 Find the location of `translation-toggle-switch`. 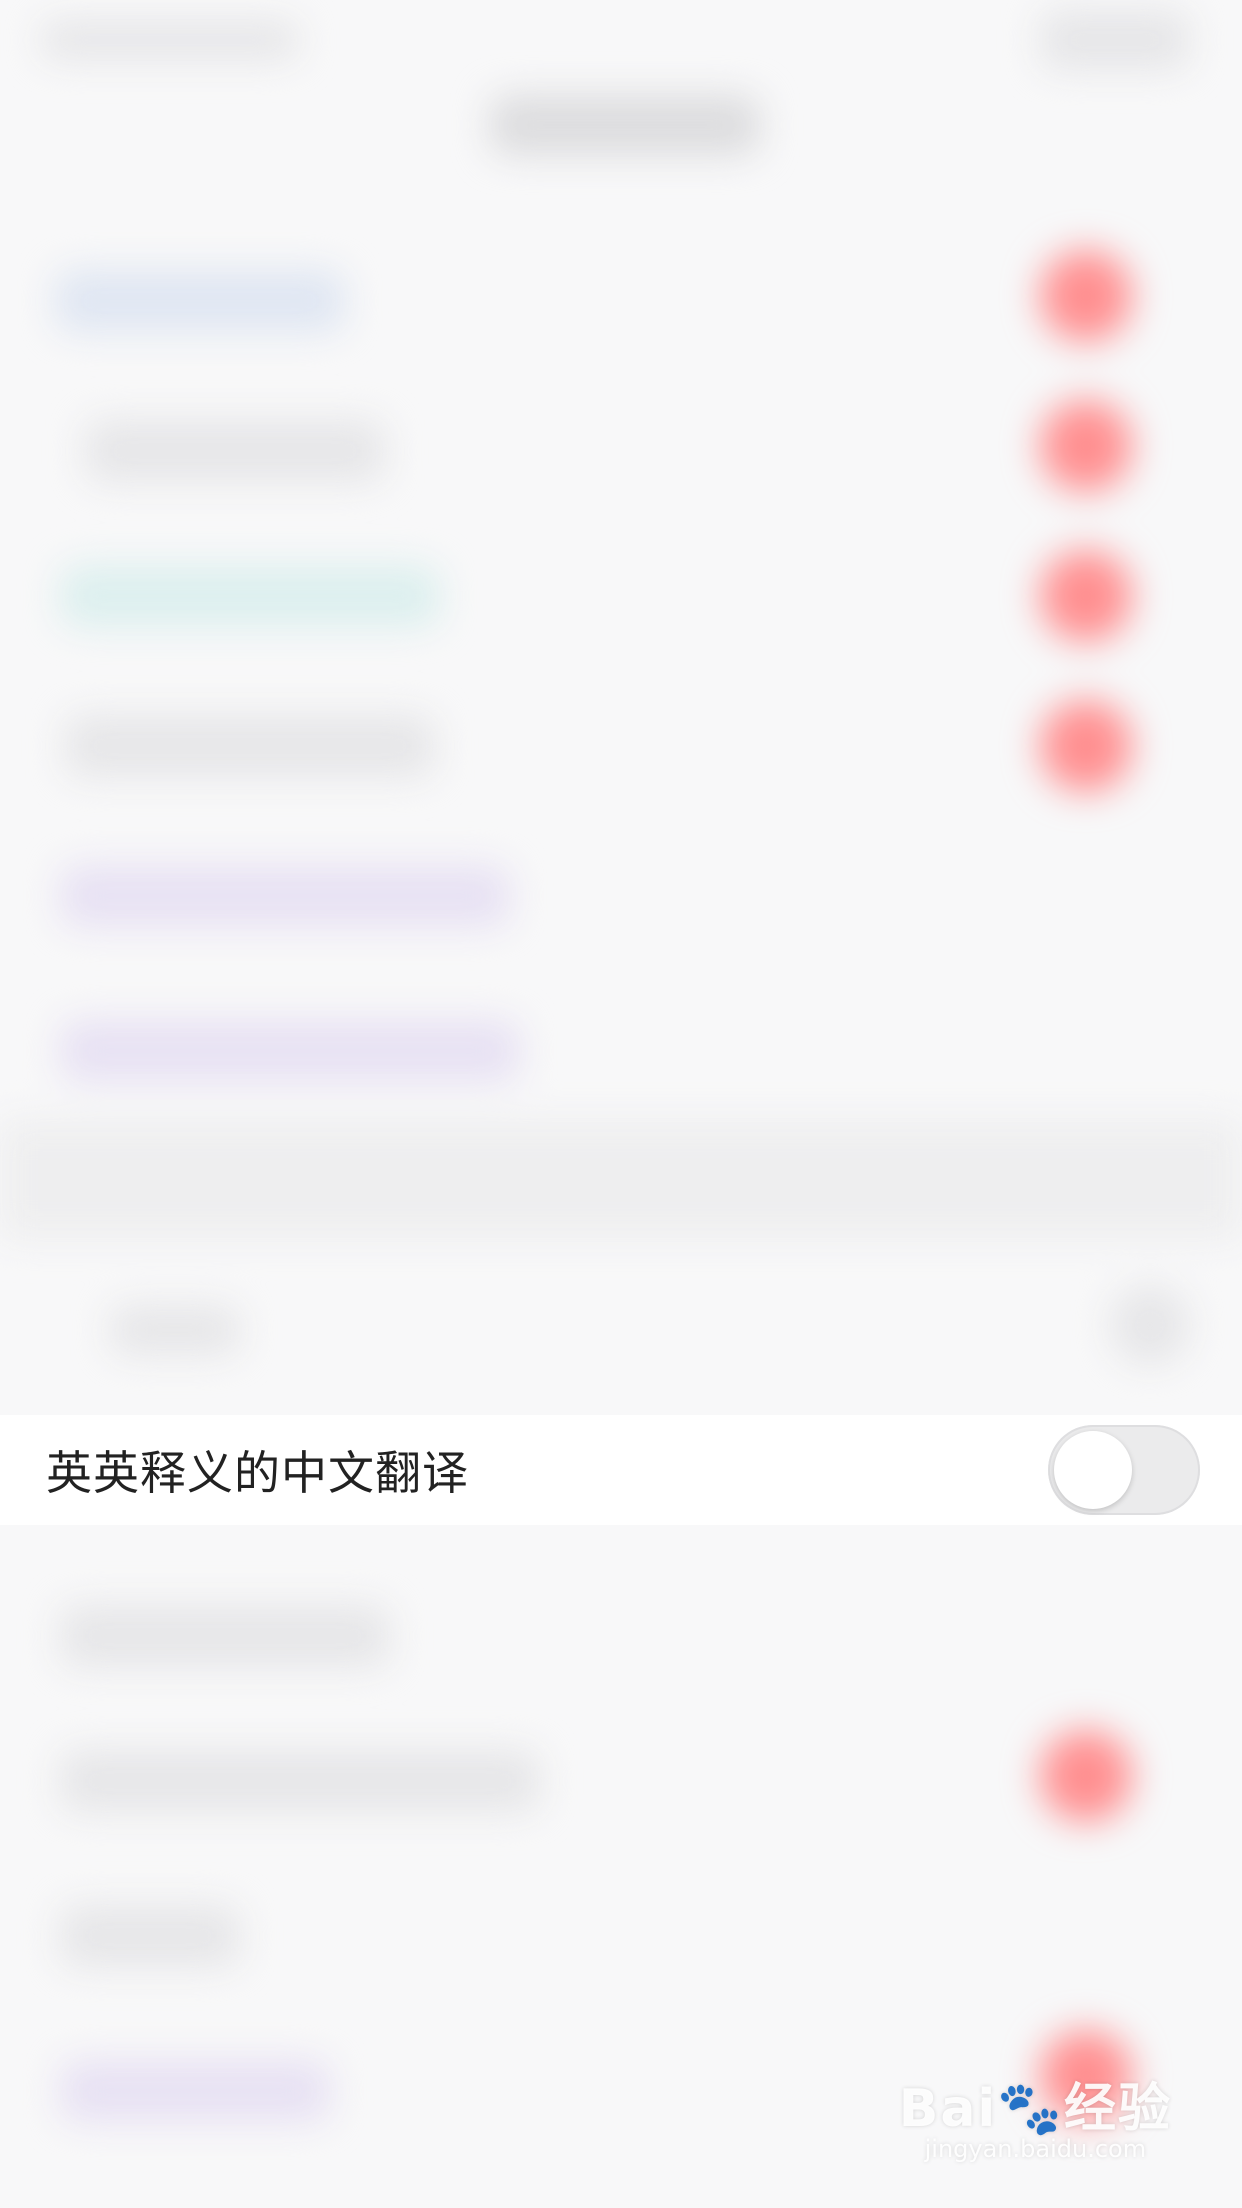

translation-toggle-switch is located at coordinates (1124, 1470).